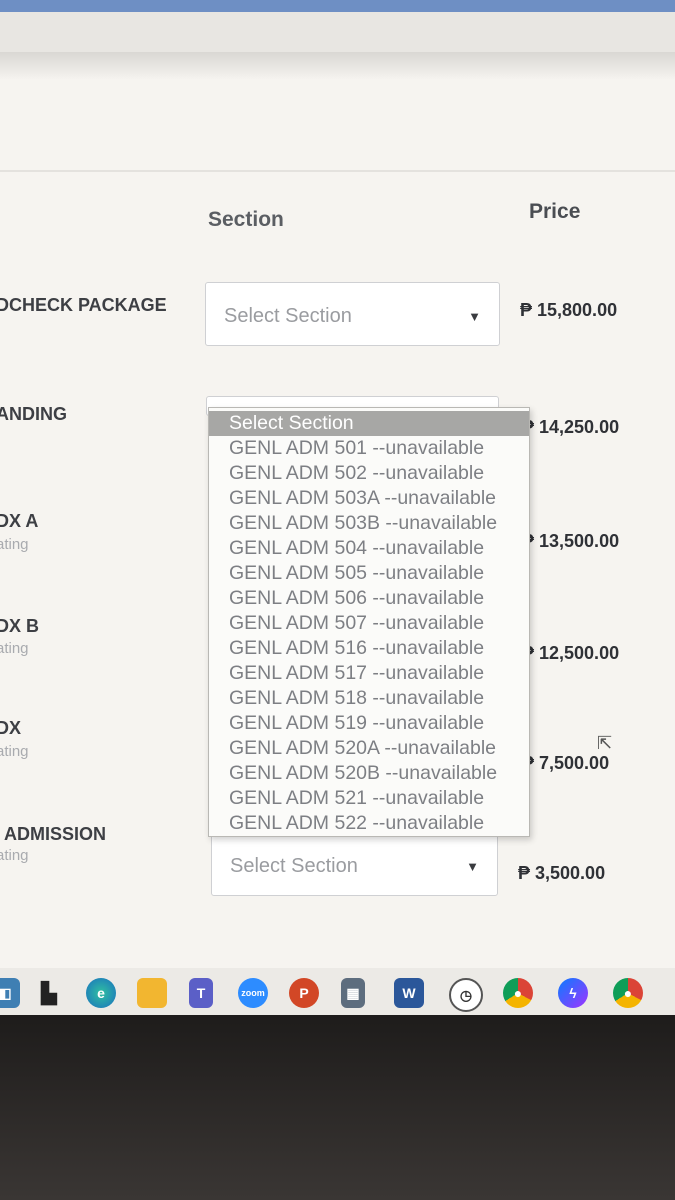 Image resolution: width=675 pixels, height=1200 pixels. What do you see at coordinates (369, 598) in the screenshot?
I see `dropdown-option: GENL ADM 506 --unavailable` at bounding box center [369, 598].